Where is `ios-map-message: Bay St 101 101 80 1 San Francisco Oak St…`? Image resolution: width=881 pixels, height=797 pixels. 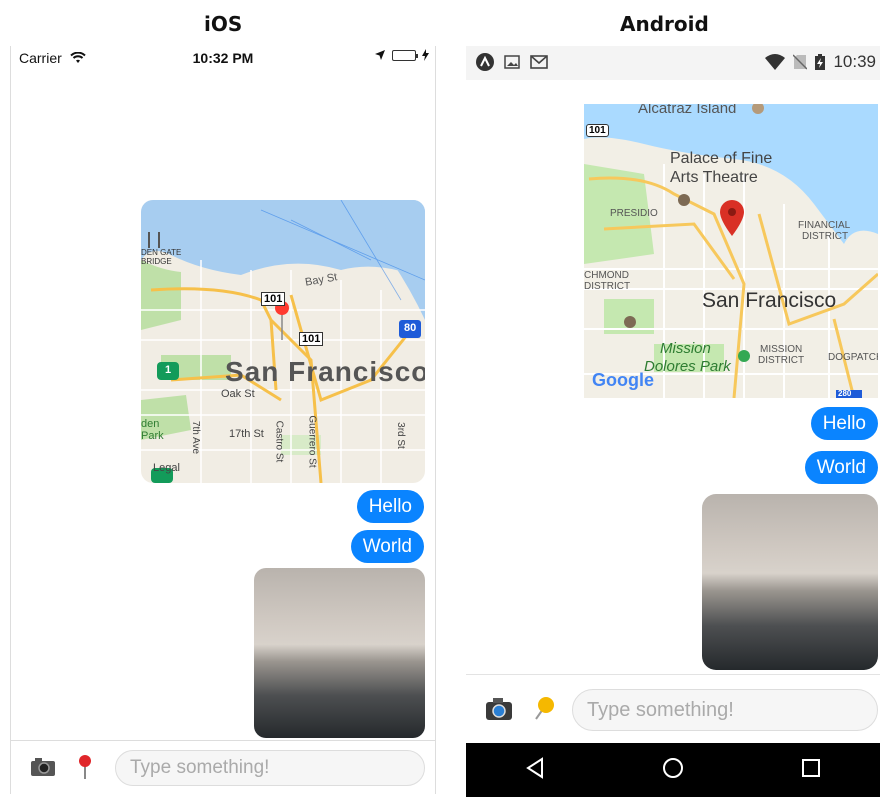
ios-map-message: Bay St 101 101 80 1 San Francisco Oak St… is located at coordinates (283, 341).